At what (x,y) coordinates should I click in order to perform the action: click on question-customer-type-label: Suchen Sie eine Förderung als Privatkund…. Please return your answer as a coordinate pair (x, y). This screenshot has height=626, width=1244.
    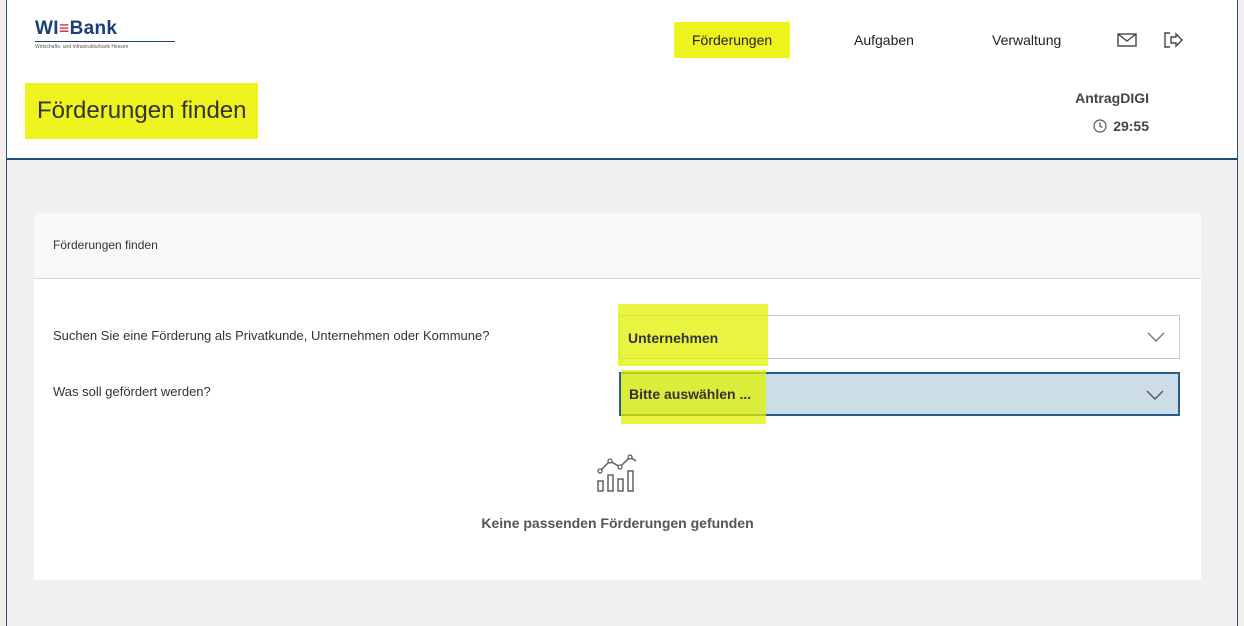
    Looking at the image, I should click on (271, 335).